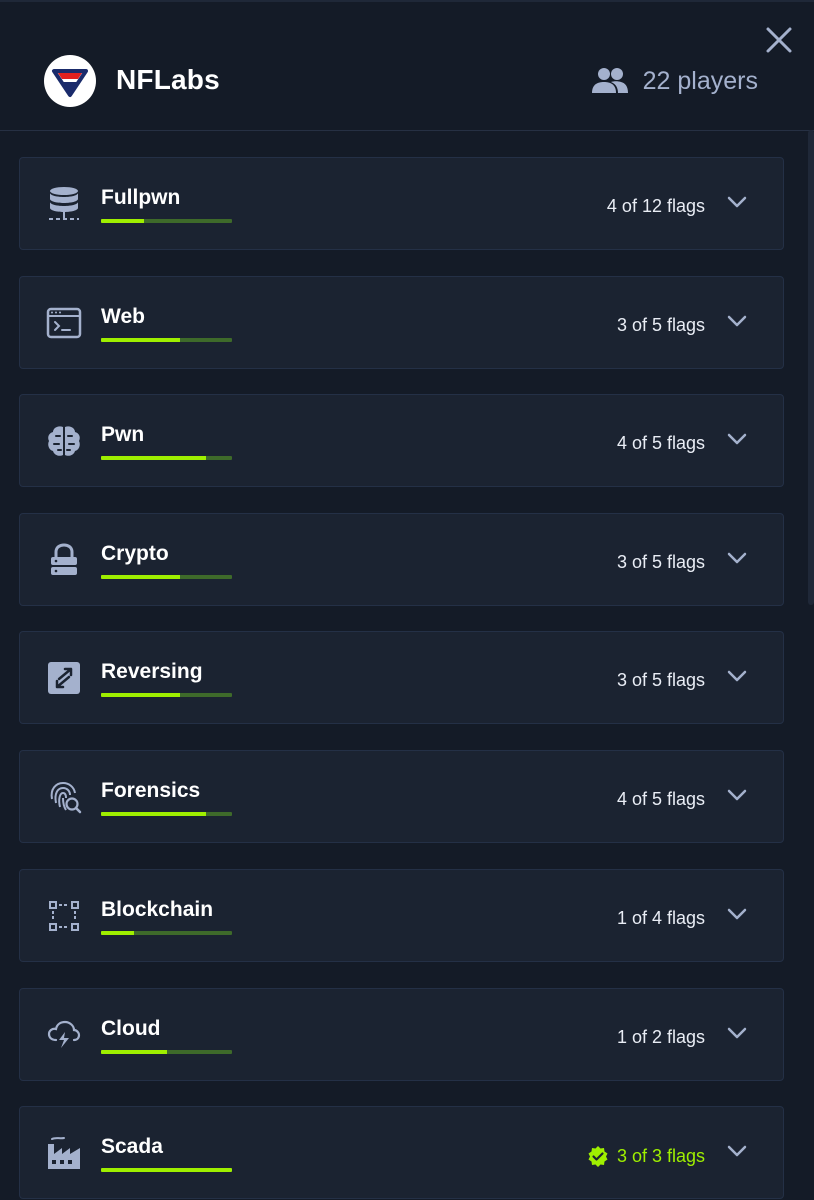 The image size is (814, 1200). Describe the element at coordinates (168, 79) in the screenshot. I see `team-name: NFLabs` at that location.